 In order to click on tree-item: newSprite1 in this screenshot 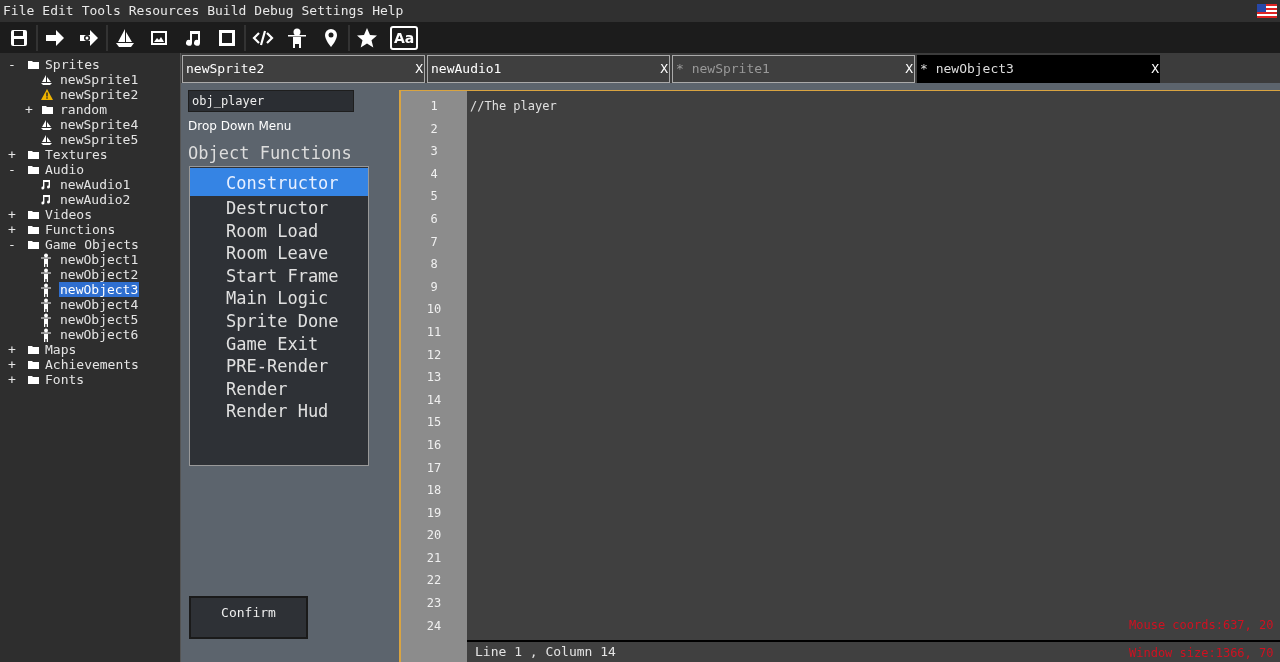, I will do `click(99, 79)`.